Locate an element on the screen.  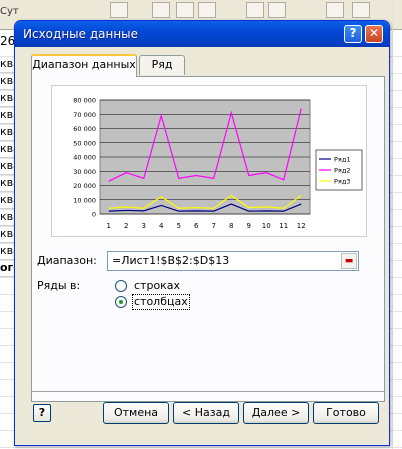
radio-columns-button is located at coordinates (121, 302).